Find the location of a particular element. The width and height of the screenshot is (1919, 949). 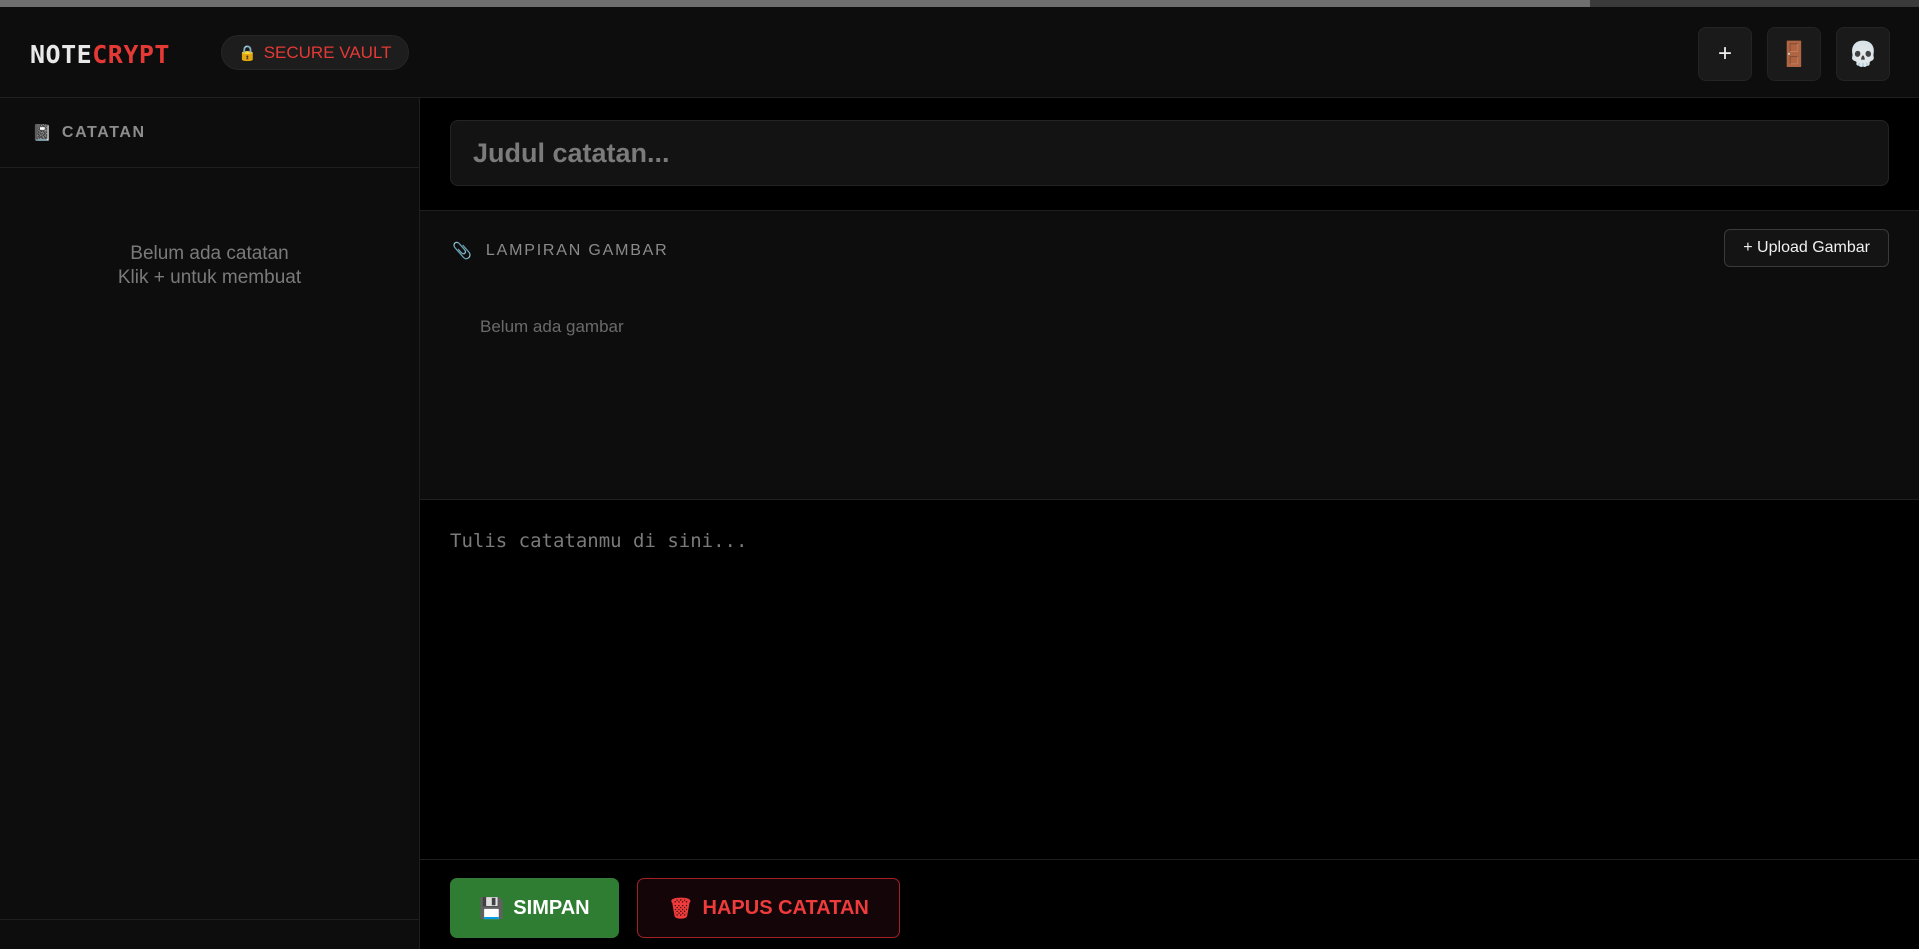

action-bar: 💾 SIMPAN 🗑 HAPUS CATATAN is located at coordinates (1169, 904).